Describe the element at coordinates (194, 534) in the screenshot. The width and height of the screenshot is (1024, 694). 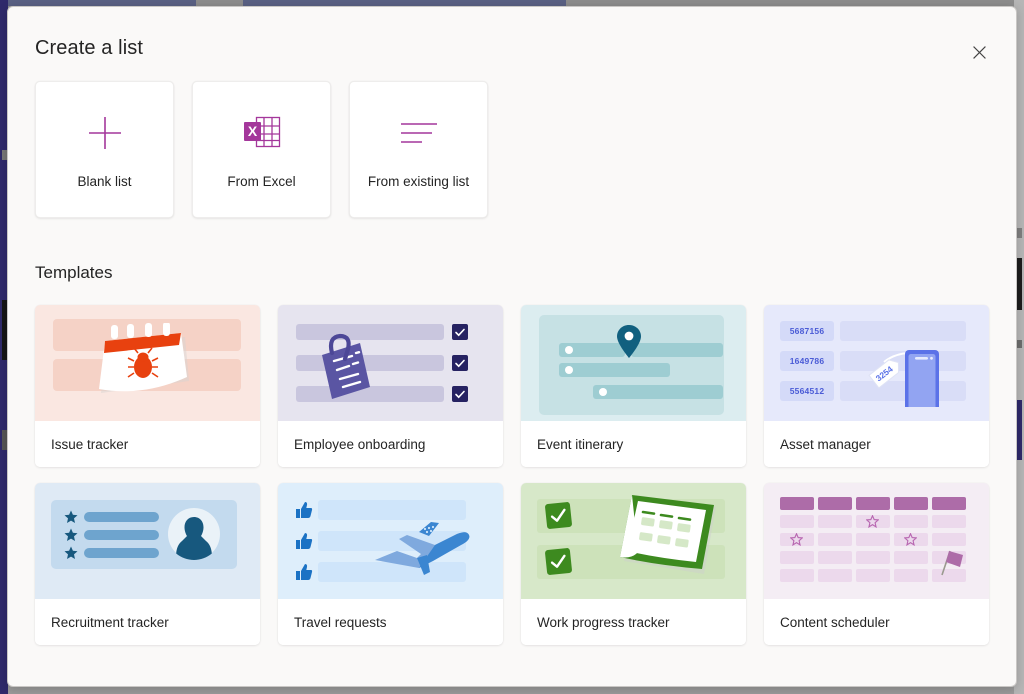
I see `person-avatar-icon` at that location.